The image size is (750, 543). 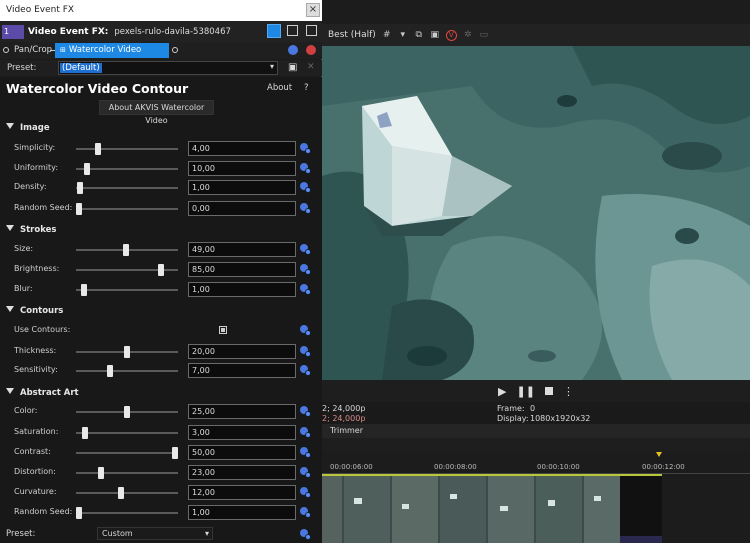 I want to click on slider-sensitivity, so click(x=127, y=371).